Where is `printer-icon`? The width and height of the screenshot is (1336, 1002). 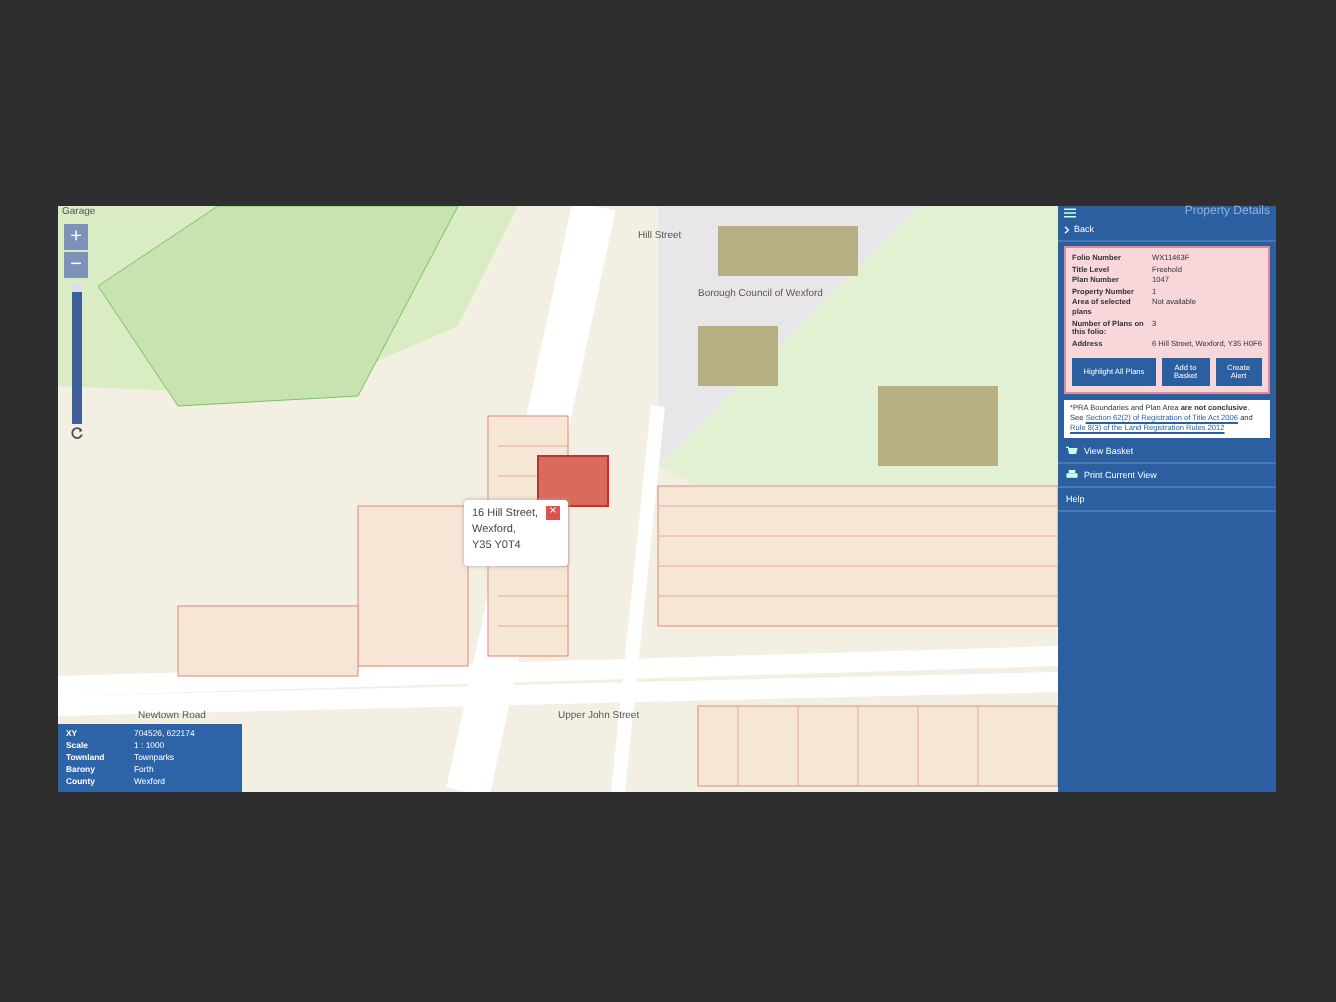 printer-icon is located at coordinates (1072, 475).